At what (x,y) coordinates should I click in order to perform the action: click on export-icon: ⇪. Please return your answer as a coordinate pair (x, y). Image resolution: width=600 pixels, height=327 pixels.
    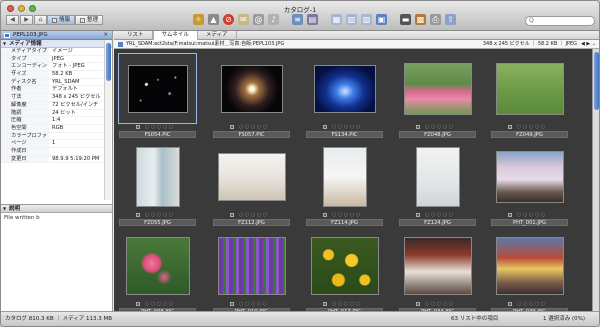
    Looking at the image, I should click on (450, 19).